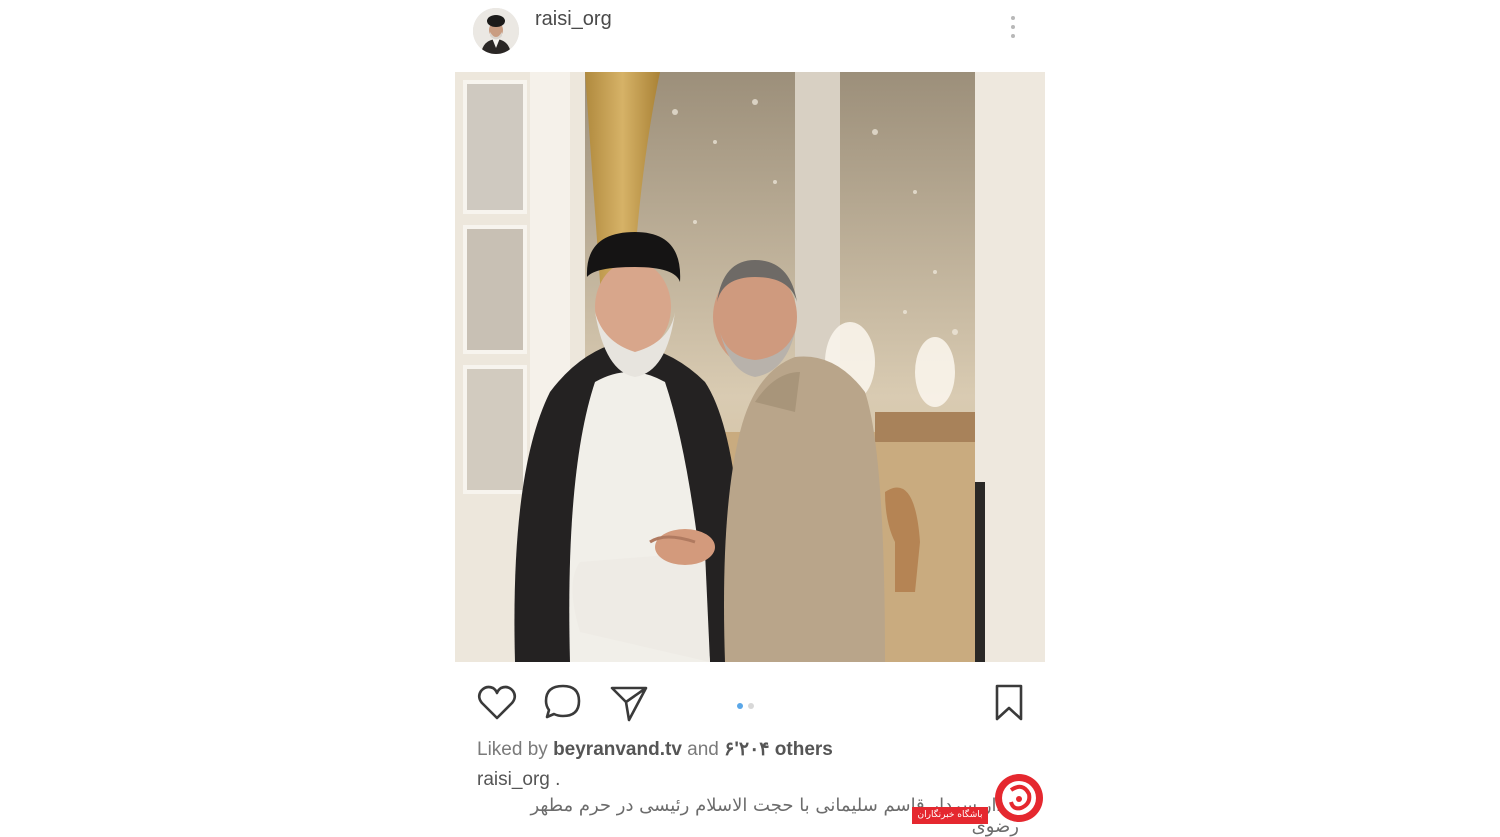 This screenshot has height=837, width=1500. Describe the element at coordinates (1013, 30) in the screenshot. I see `more-options-icon` at that location.